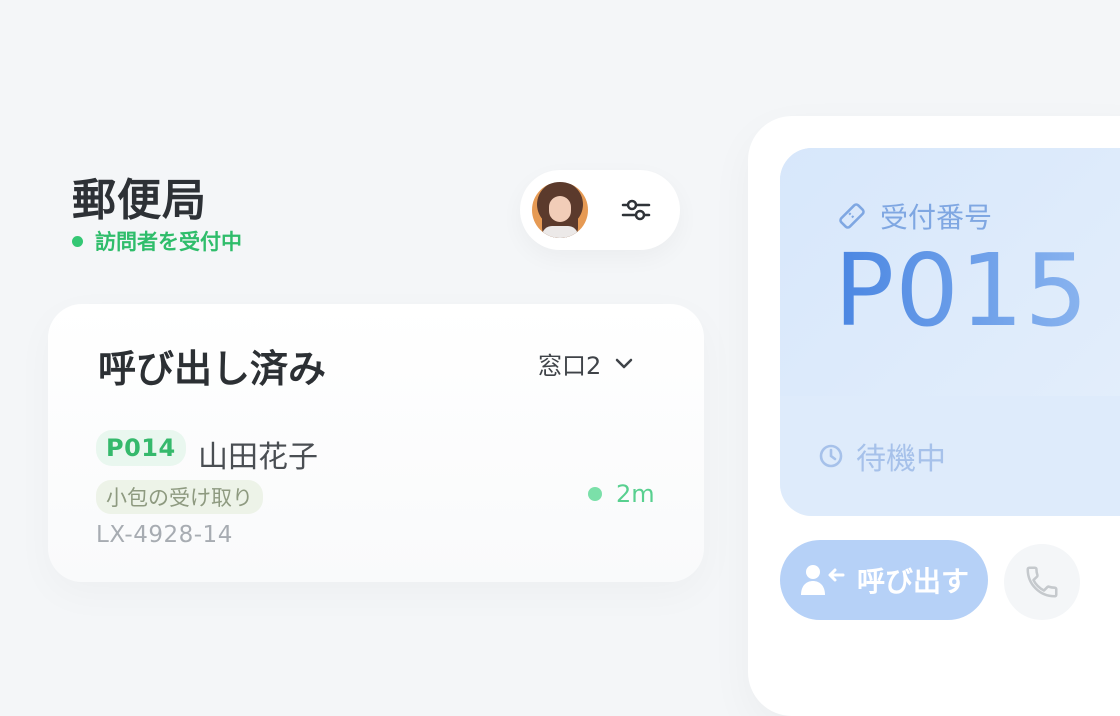 This screenshot has width=1120, height=716. I want to click on ticket-icon, so click(852, 216).